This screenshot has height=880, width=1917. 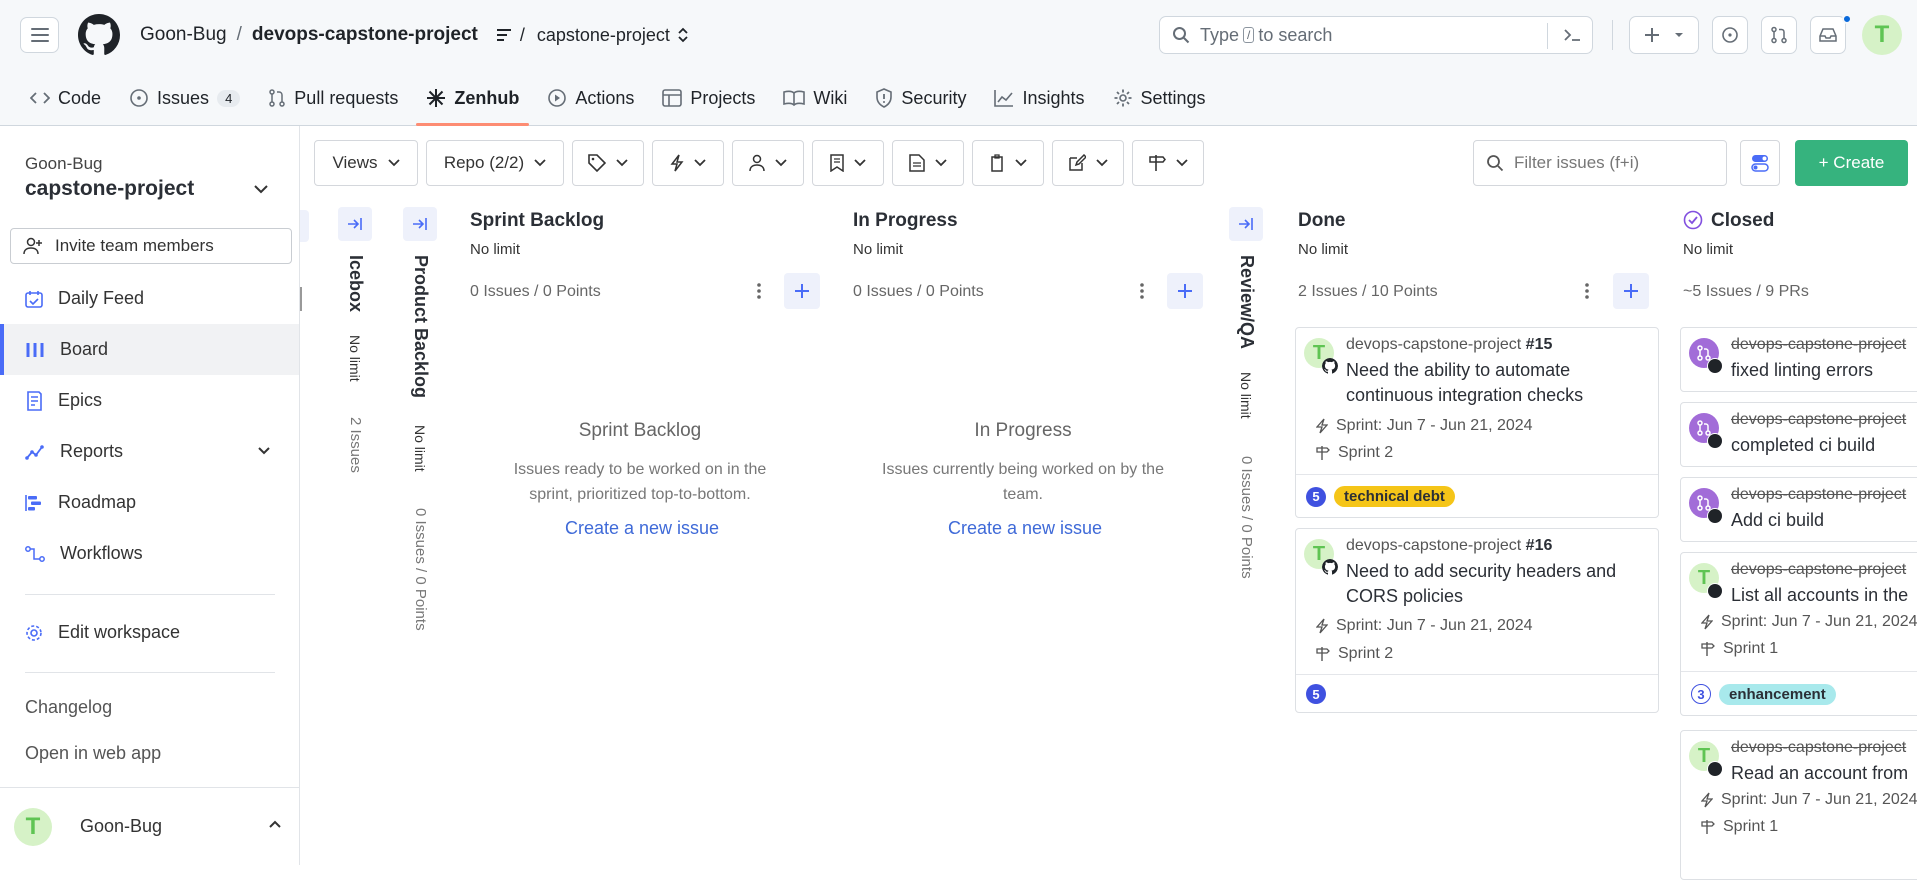 What do you see at coordinates (1851, 163) in the screenshot?
I see `create-button: + Create` at bounding box center [1851, 163].